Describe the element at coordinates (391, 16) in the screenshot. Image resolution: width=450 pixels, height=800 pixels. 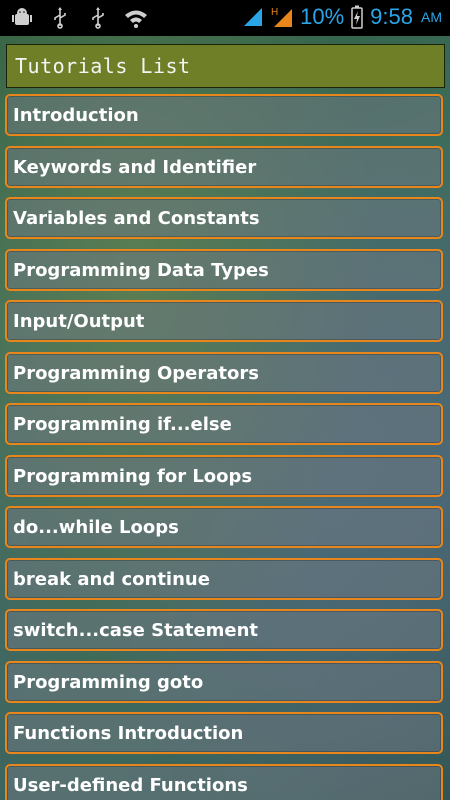
I see `clock-time: 9:58` at that location.